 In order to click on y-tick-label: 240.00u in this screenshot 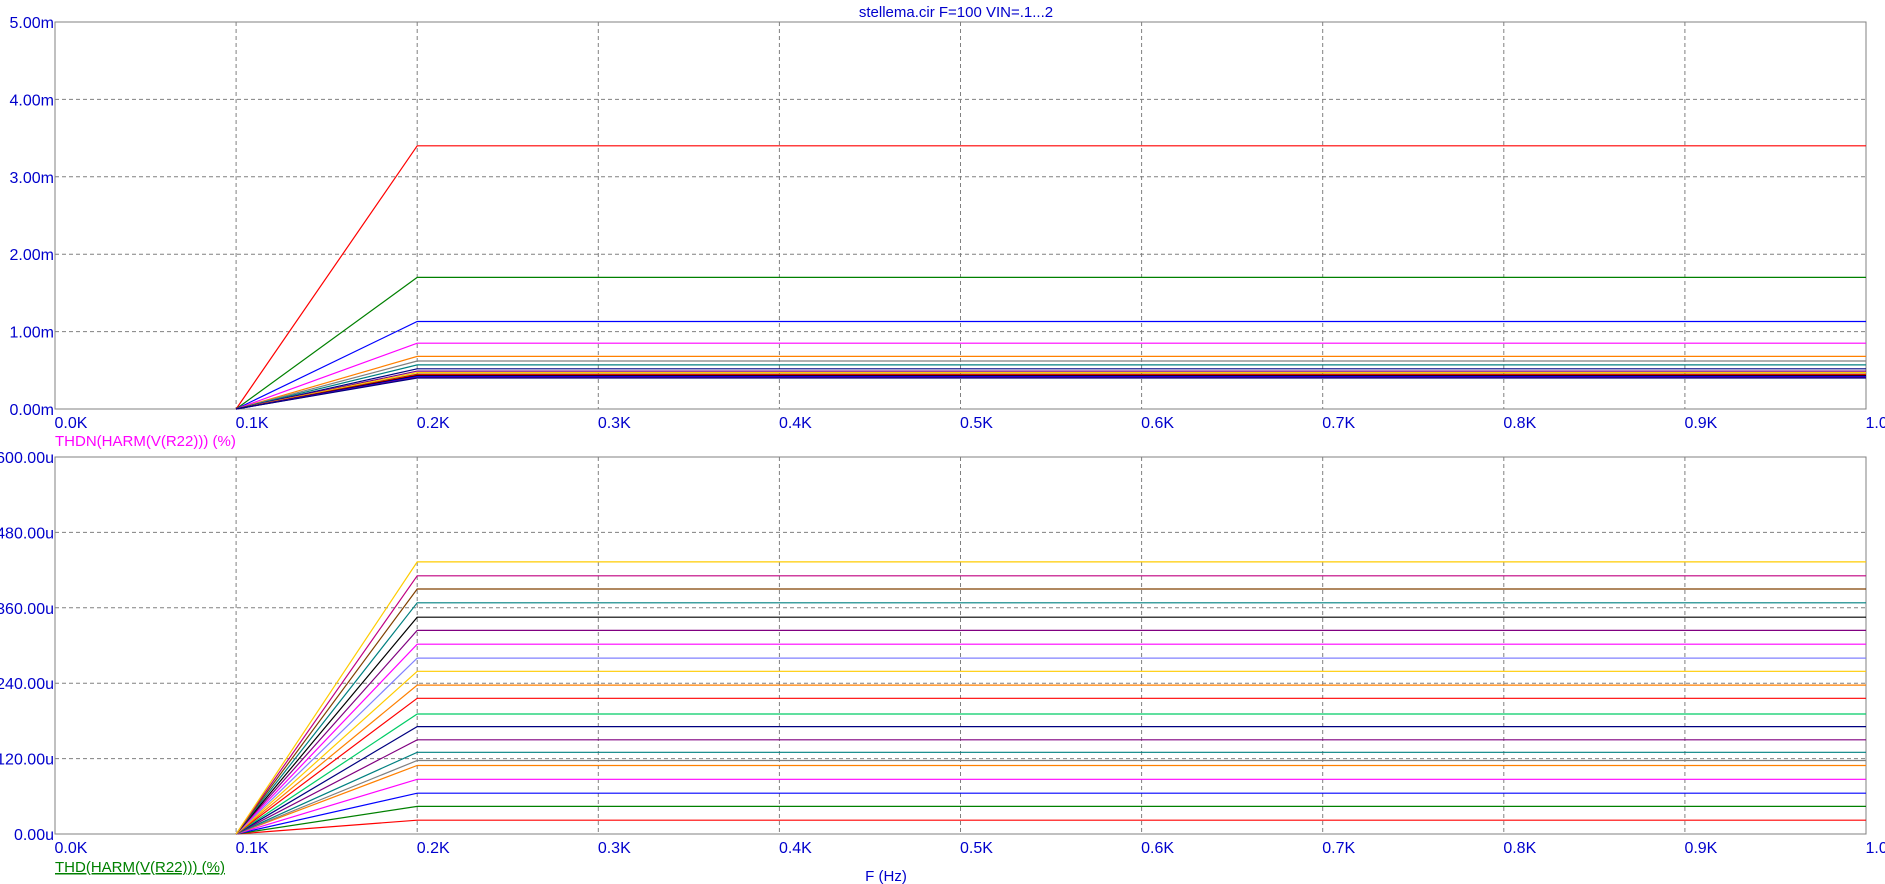, I will do `click(27, 684)`.